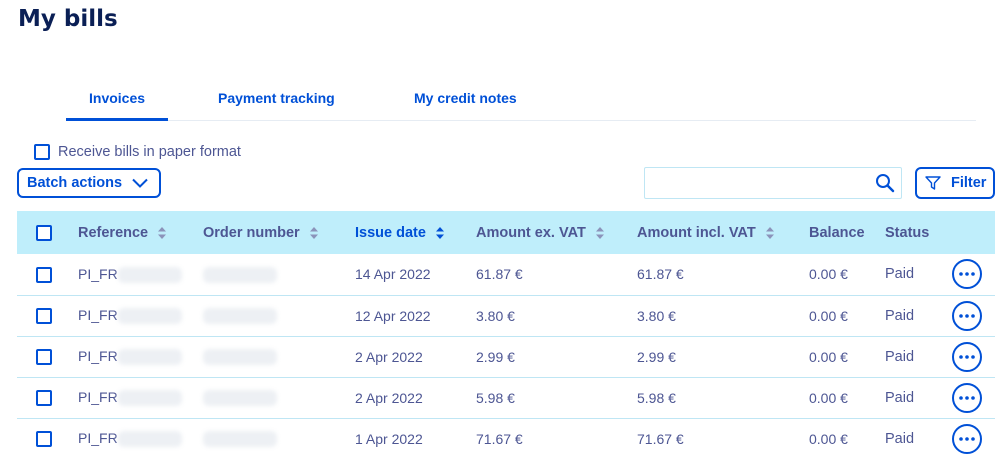 Image resolution: width=1003 pixels, height=459 pixels. What do you see at coordinates (117, 105) in the screenshot?
I see `tab-invoices: Invoices` at bounding box center [117, 105].